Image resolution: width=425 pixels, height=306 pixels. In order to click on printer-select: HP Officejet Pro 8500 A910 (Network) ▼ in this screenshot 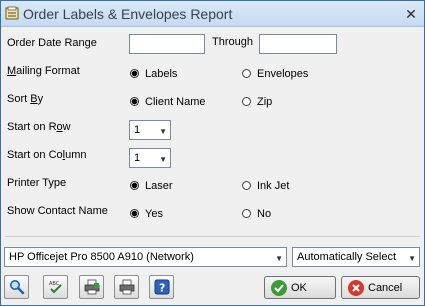, I will do `click(145, 257)`.